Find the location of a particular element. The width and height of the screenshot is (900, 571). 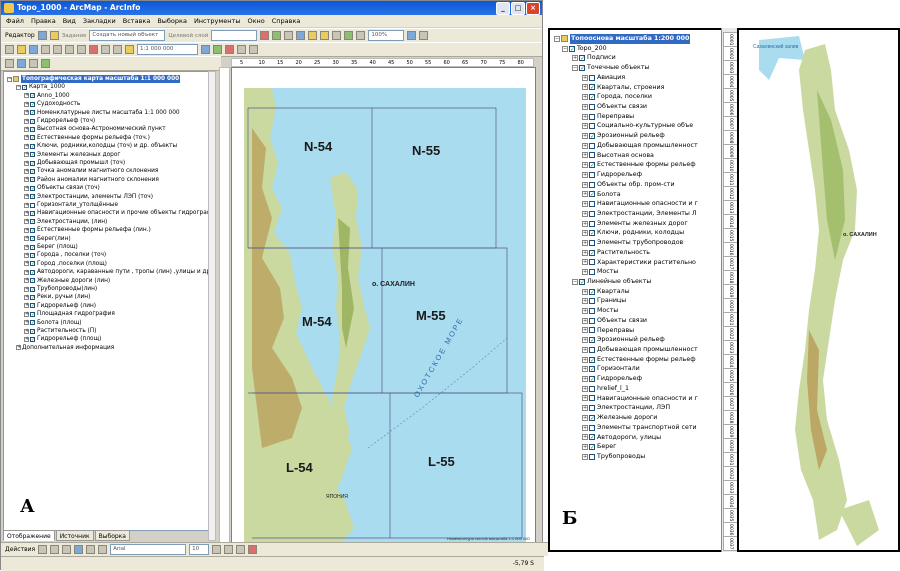

menu-window: Окно is located at coordinates (255, 21).